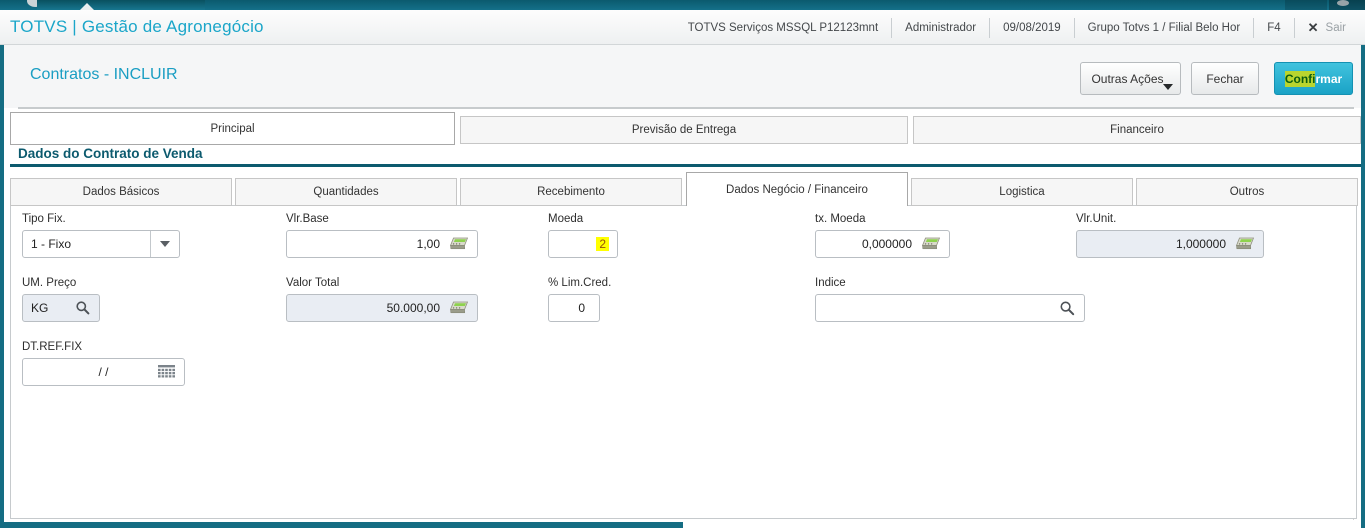 The width and height of the screenshot is (1365, 528). I want to click on field-lim-cred: % Lim.Cred. 0, so click(580, 299).